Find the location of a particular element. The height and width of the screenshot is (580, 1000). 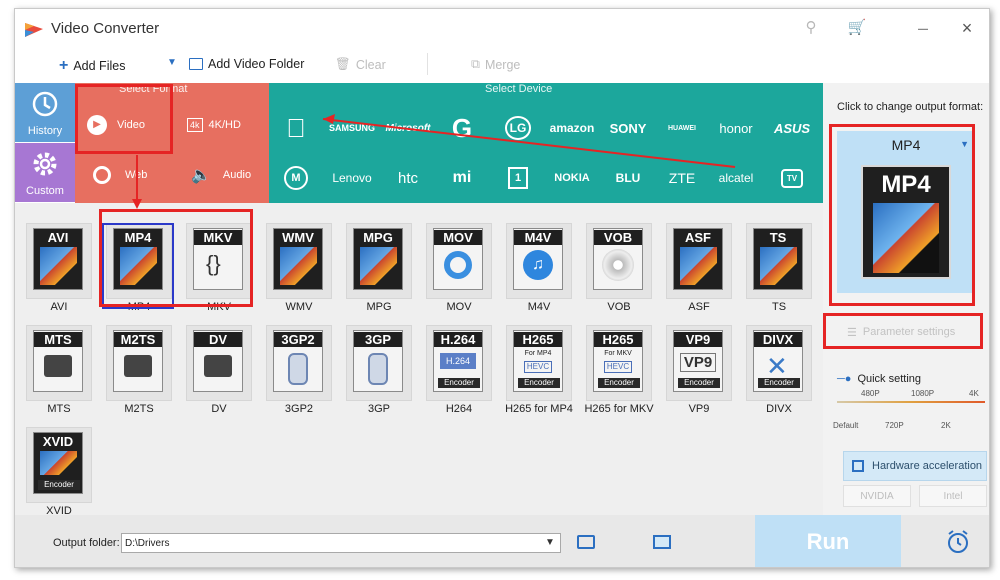

add-video-folder-button: Add Video Folder is located at coordinates (246, 64).